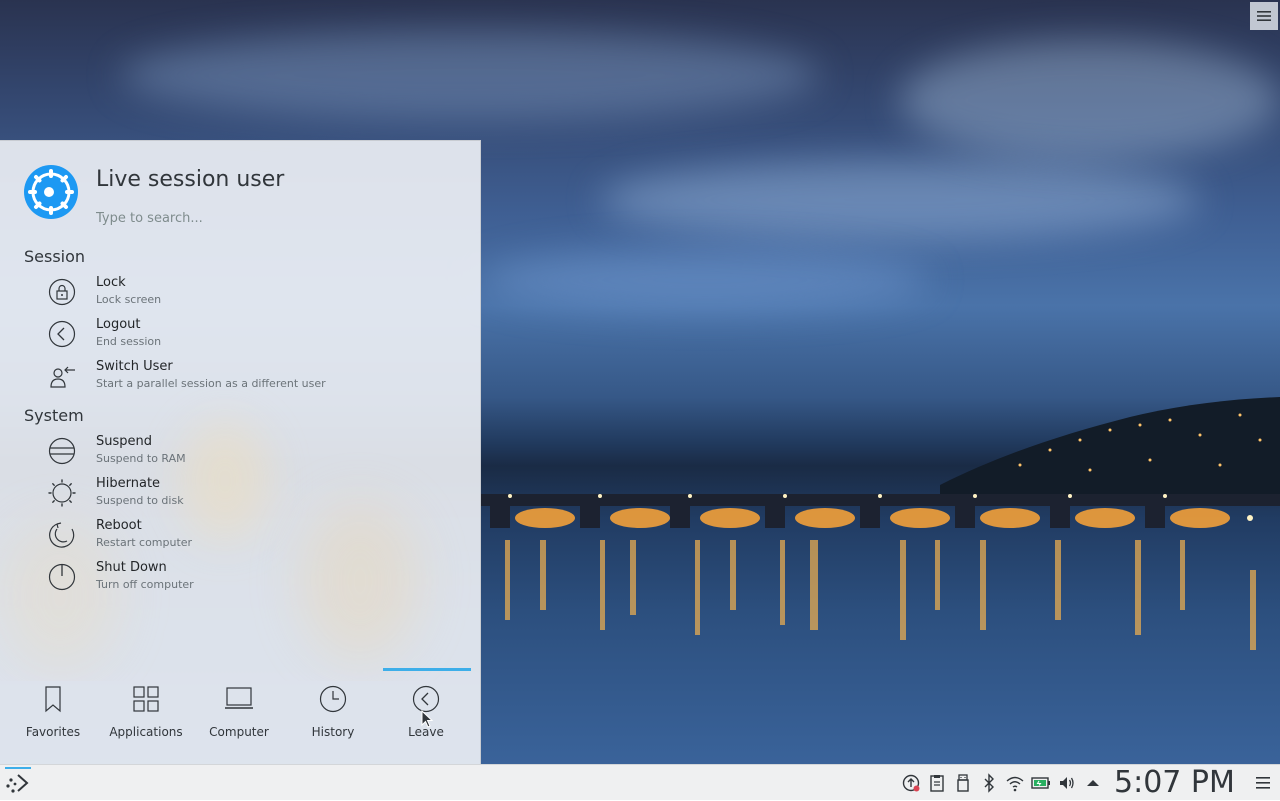 The image size is (1280, 801). I want to click on application-launcher-button, so click(18, 782).